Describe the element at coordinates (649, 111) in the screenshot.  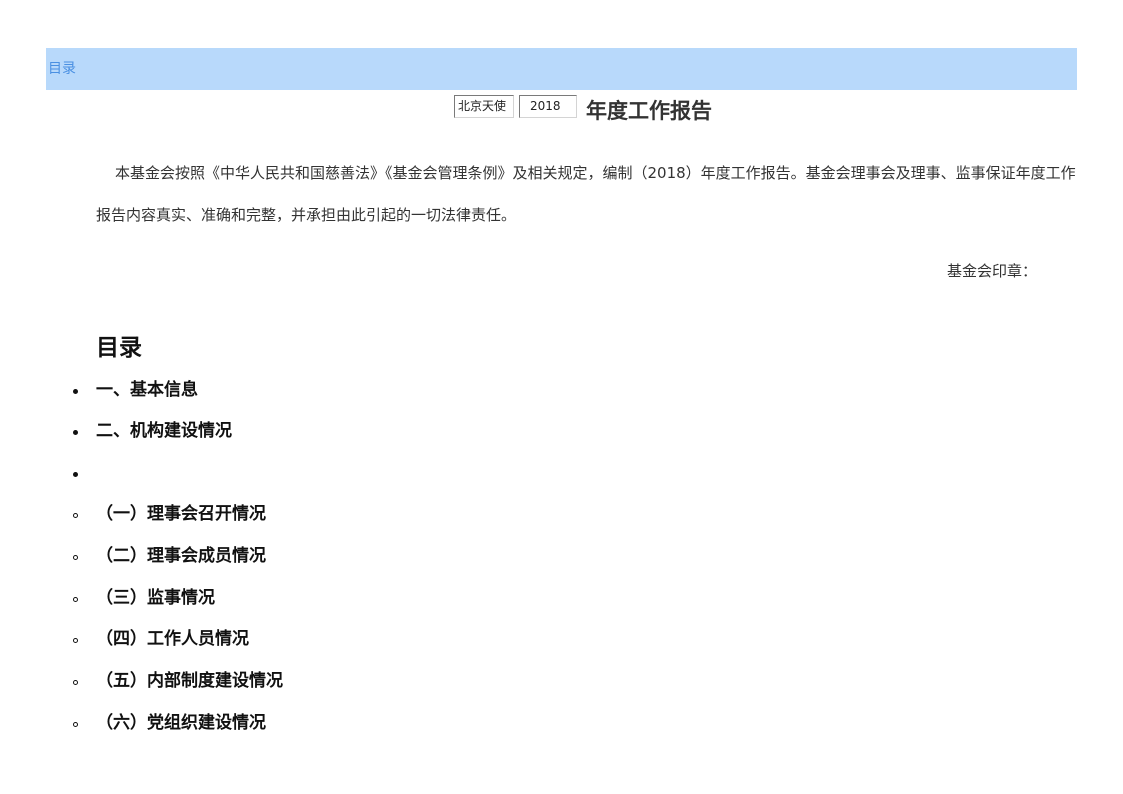
I see `report-title: 年度工作报告` at that location.